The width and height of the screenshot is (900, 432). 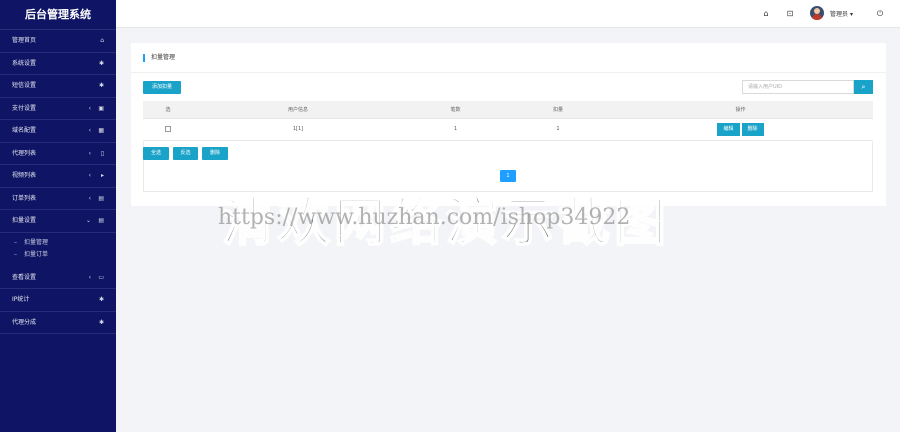 I want to click on sidebar-item: 域名配置 ‹ ▦, so click(x=58, y=131).